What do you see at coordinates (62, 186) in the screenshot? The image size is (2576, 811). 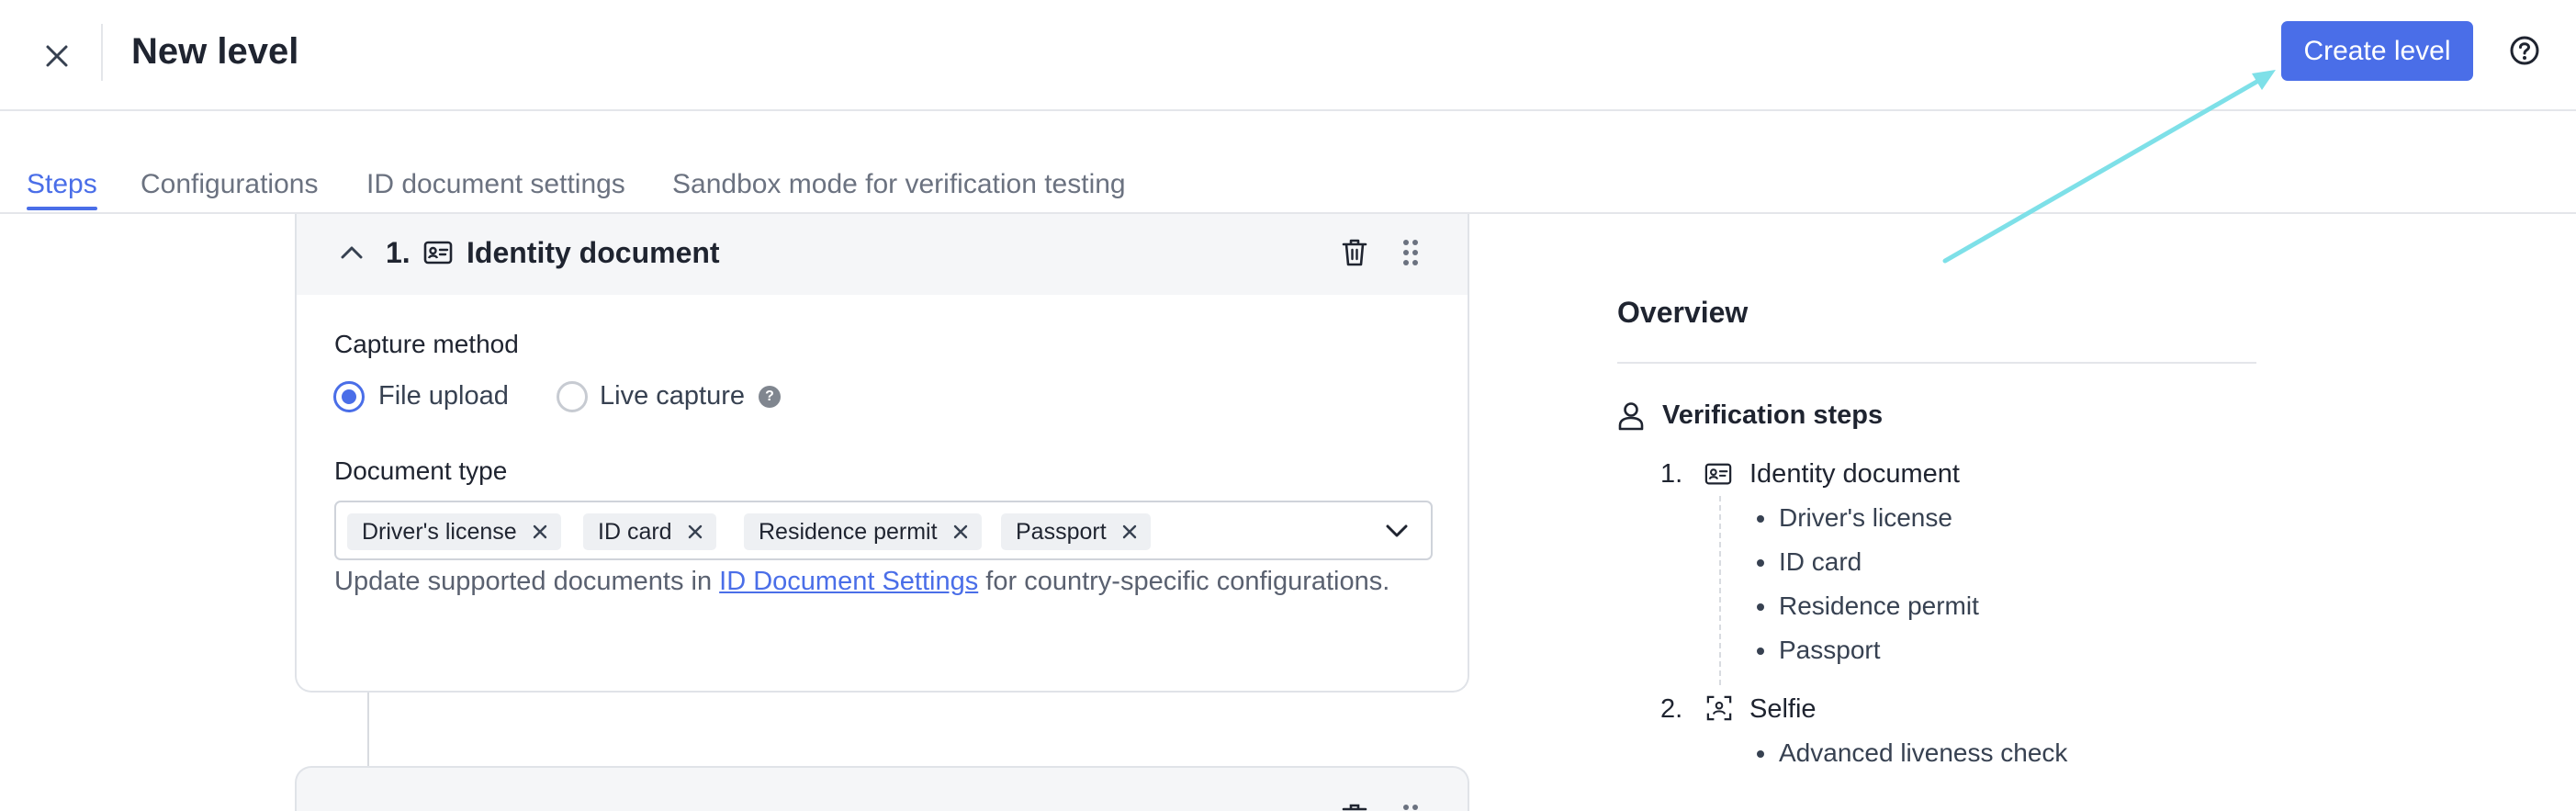 I see `tab-steps: Steps` at bounding box center [62, 186].